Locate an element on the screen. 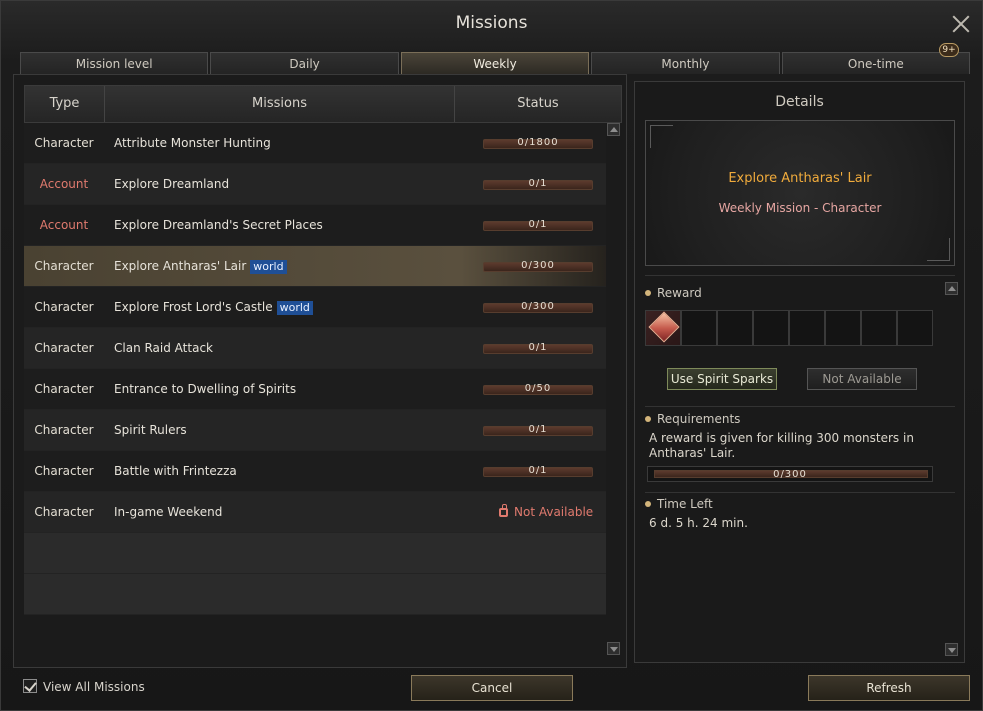 Image resolution: width=983 pixels, height=711 pixels. not-available-button: Not Available is located at coordinates (862, 379).